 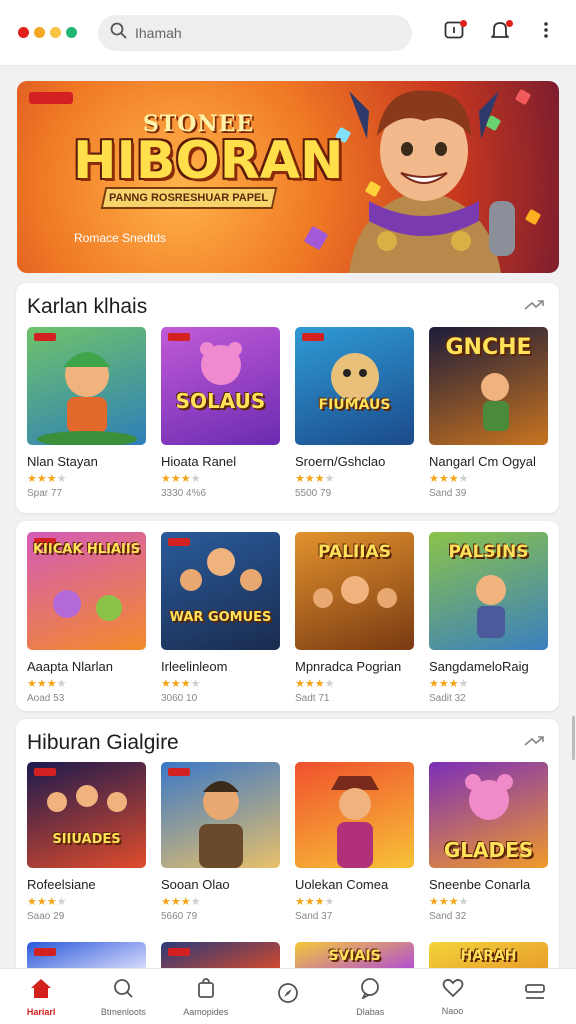 I want to click on game-meta: Sand 39, so click(x=448, y=493).